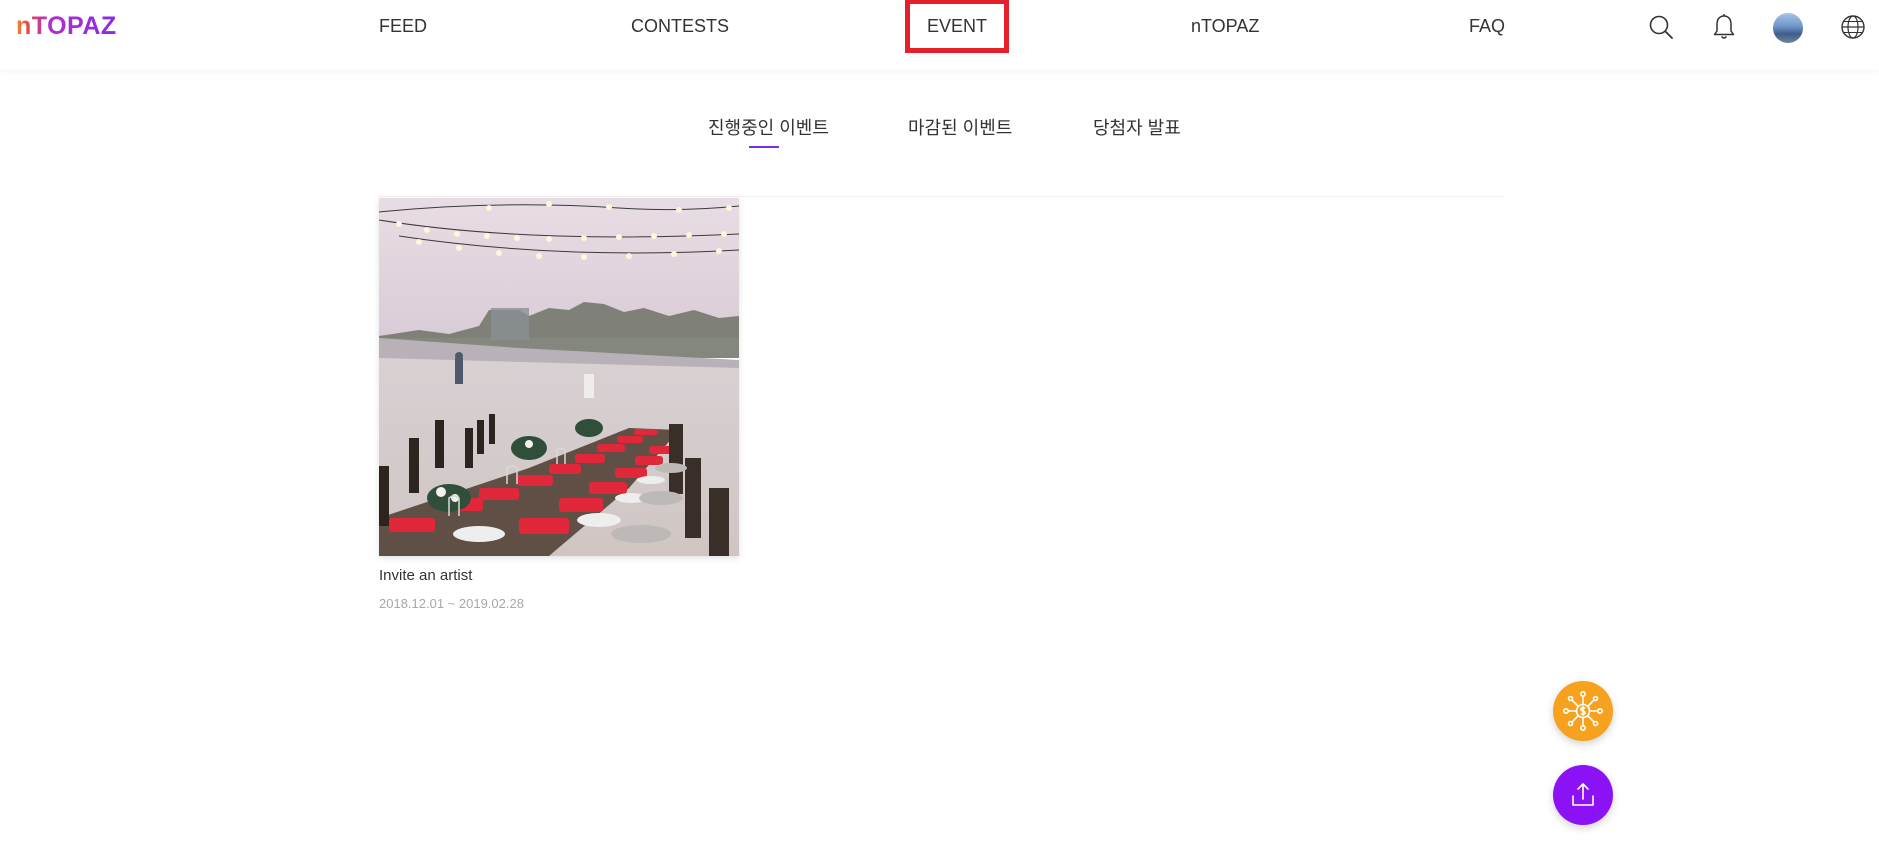 Image resolution: width=1879 pixels, height=867 pixels. What do you see at coordinates (1661, 27) in the screenshot?
I see `search-icon` at bounding box center [1661, 27].